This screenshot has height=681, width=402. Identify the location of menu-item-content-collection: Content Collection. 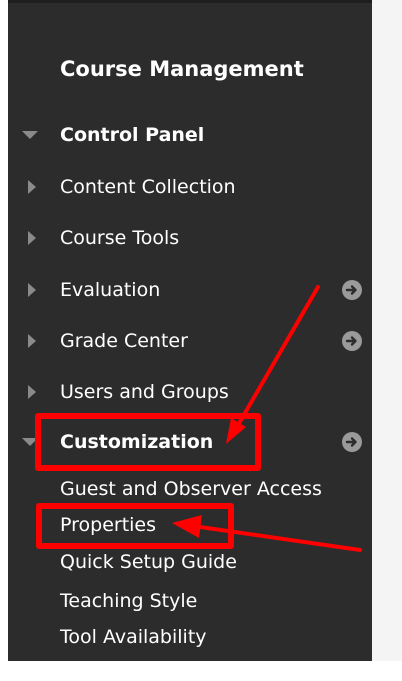
(190, 187).